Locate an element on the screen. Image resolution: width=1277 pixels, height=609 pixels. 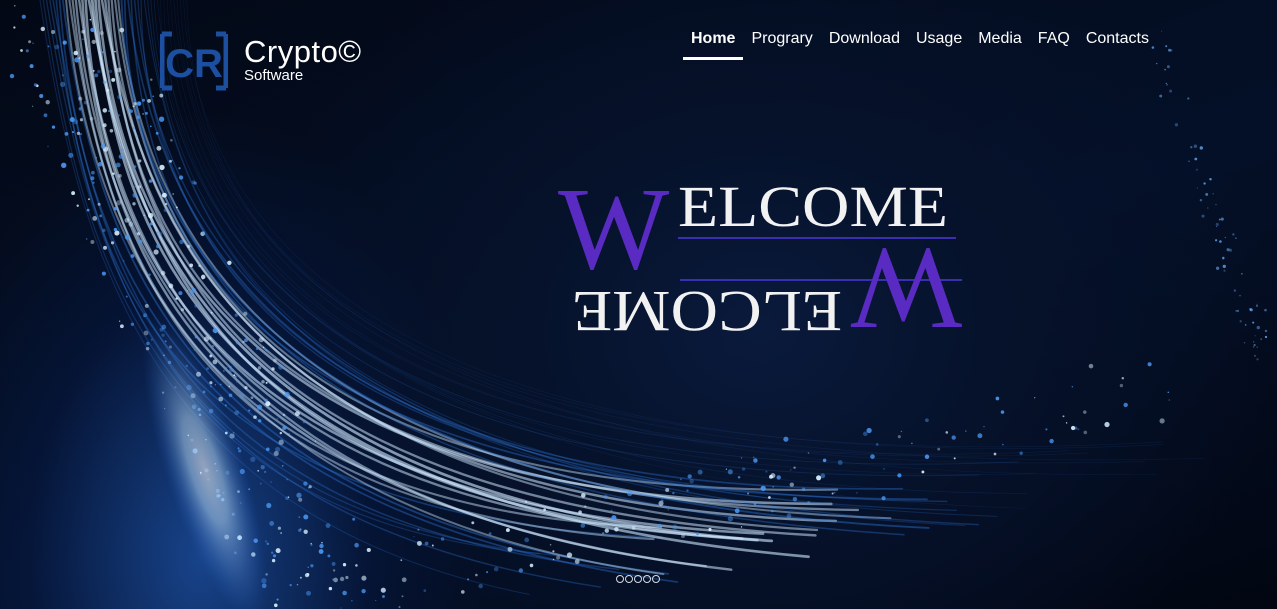
welcome-reflection-initial: W is located at coordinates (906, 289).